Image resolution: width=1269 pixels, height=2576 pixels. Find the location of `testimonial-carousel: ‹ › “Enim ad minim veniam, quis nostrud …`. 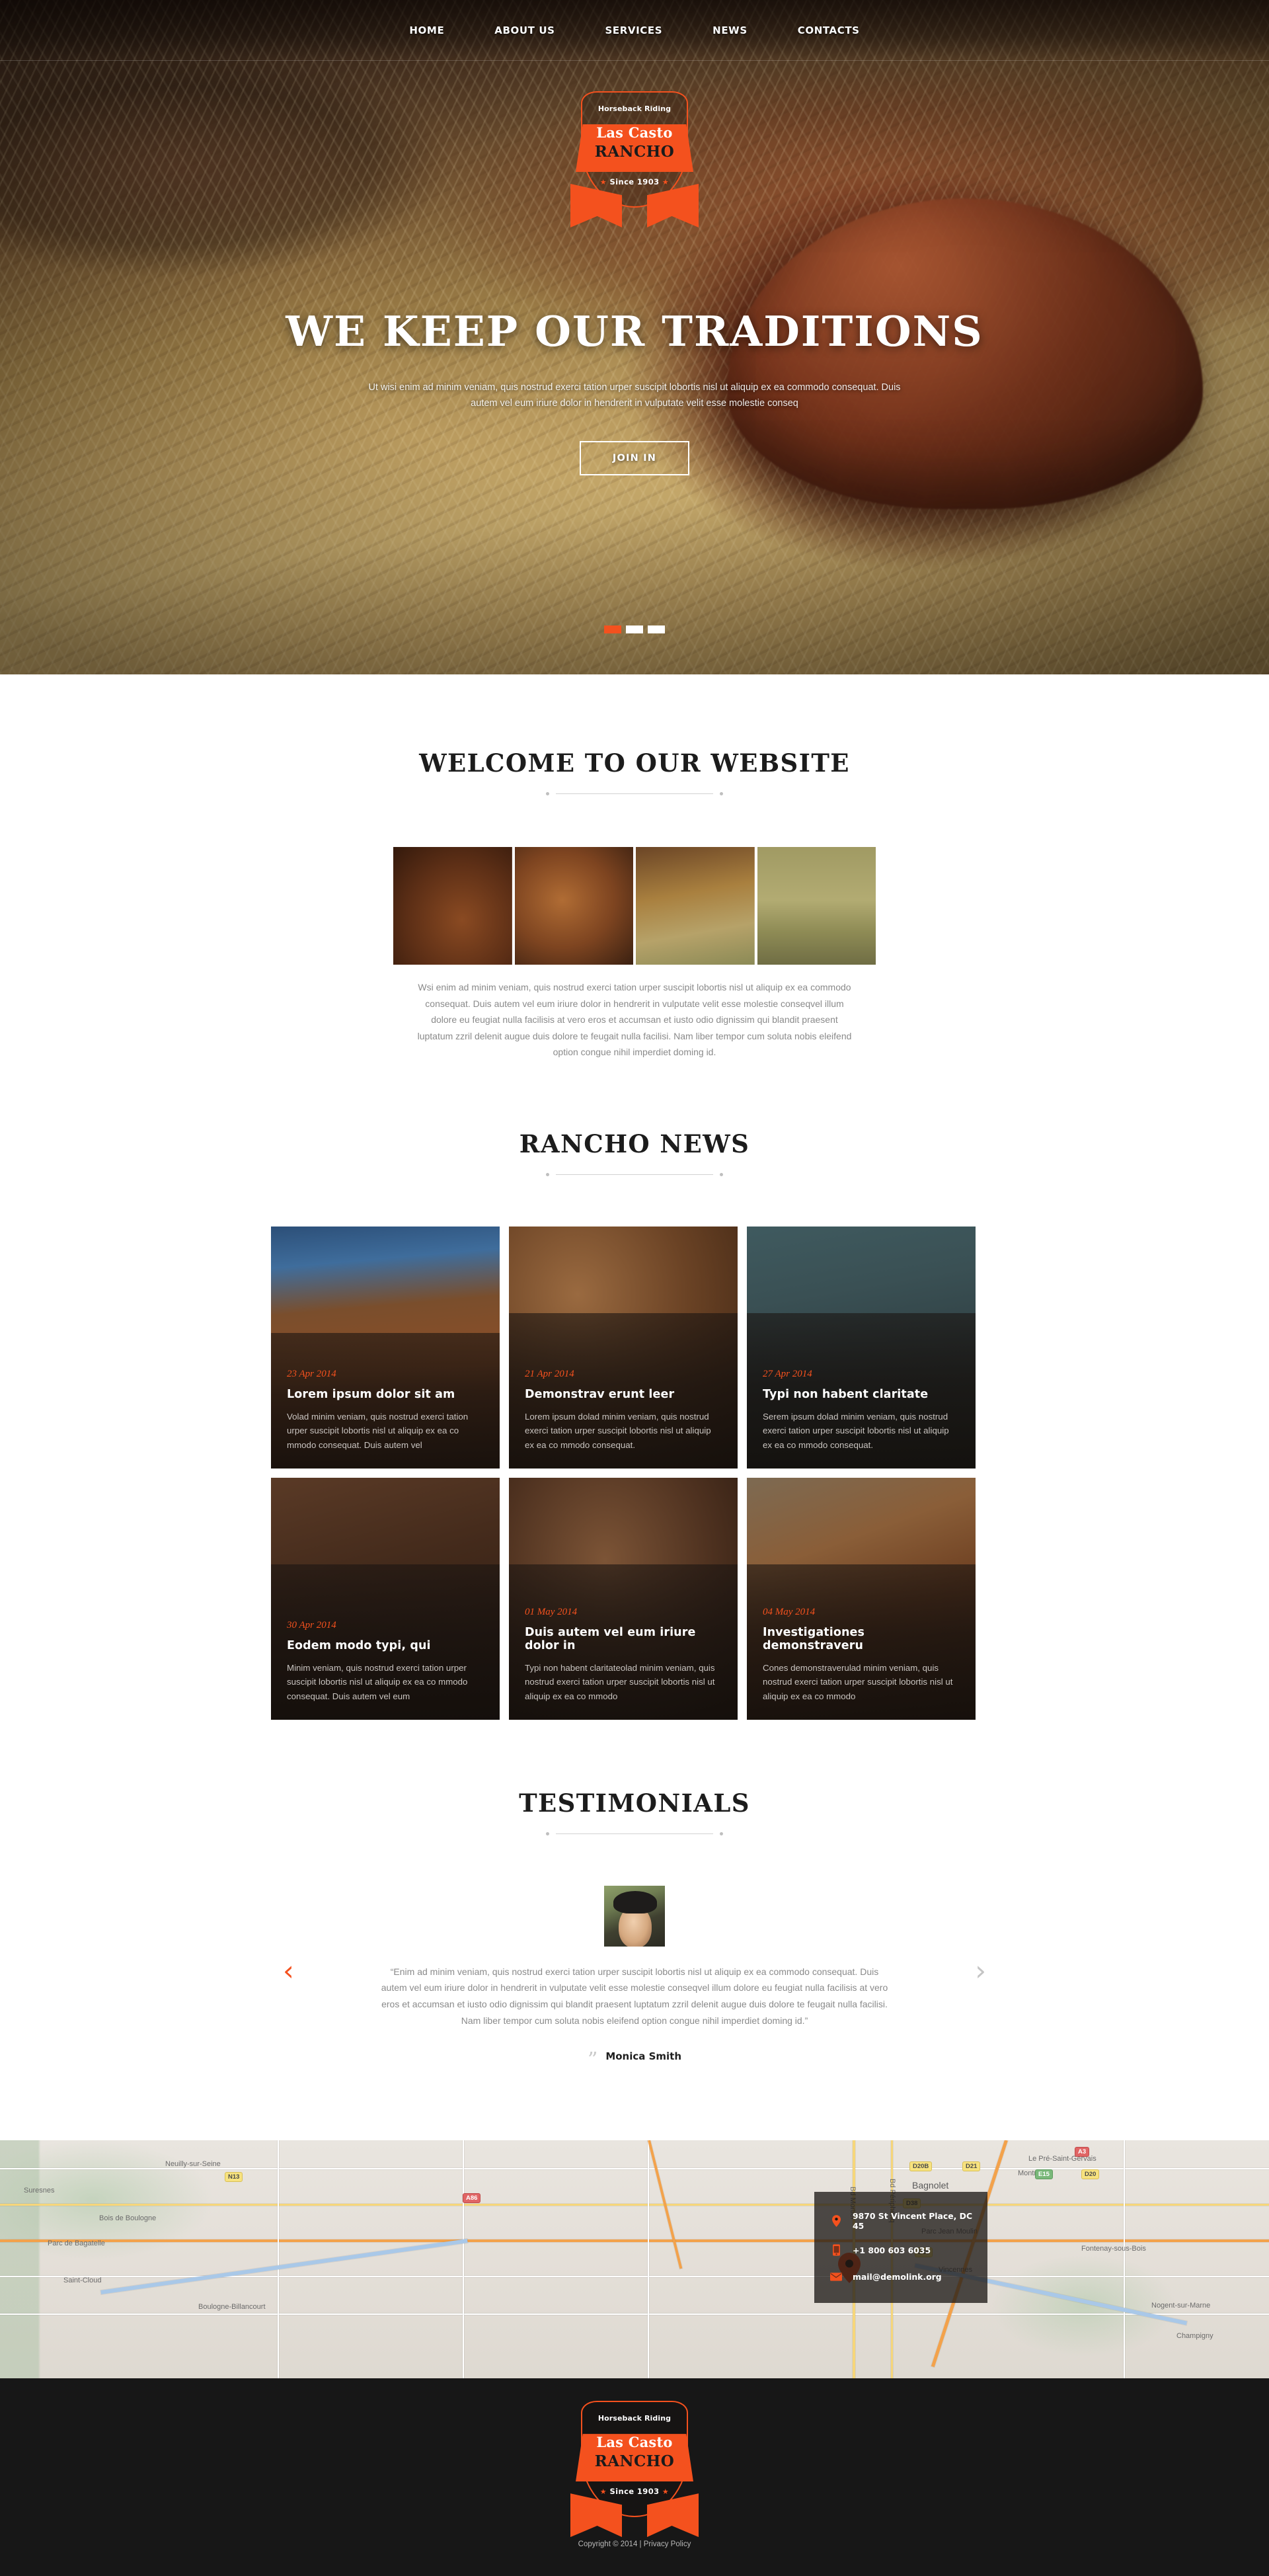

testimonial-carousel: ‹ › “Enim ad minim veniam, quis nostrud … is located at coordinates (634, 1978).